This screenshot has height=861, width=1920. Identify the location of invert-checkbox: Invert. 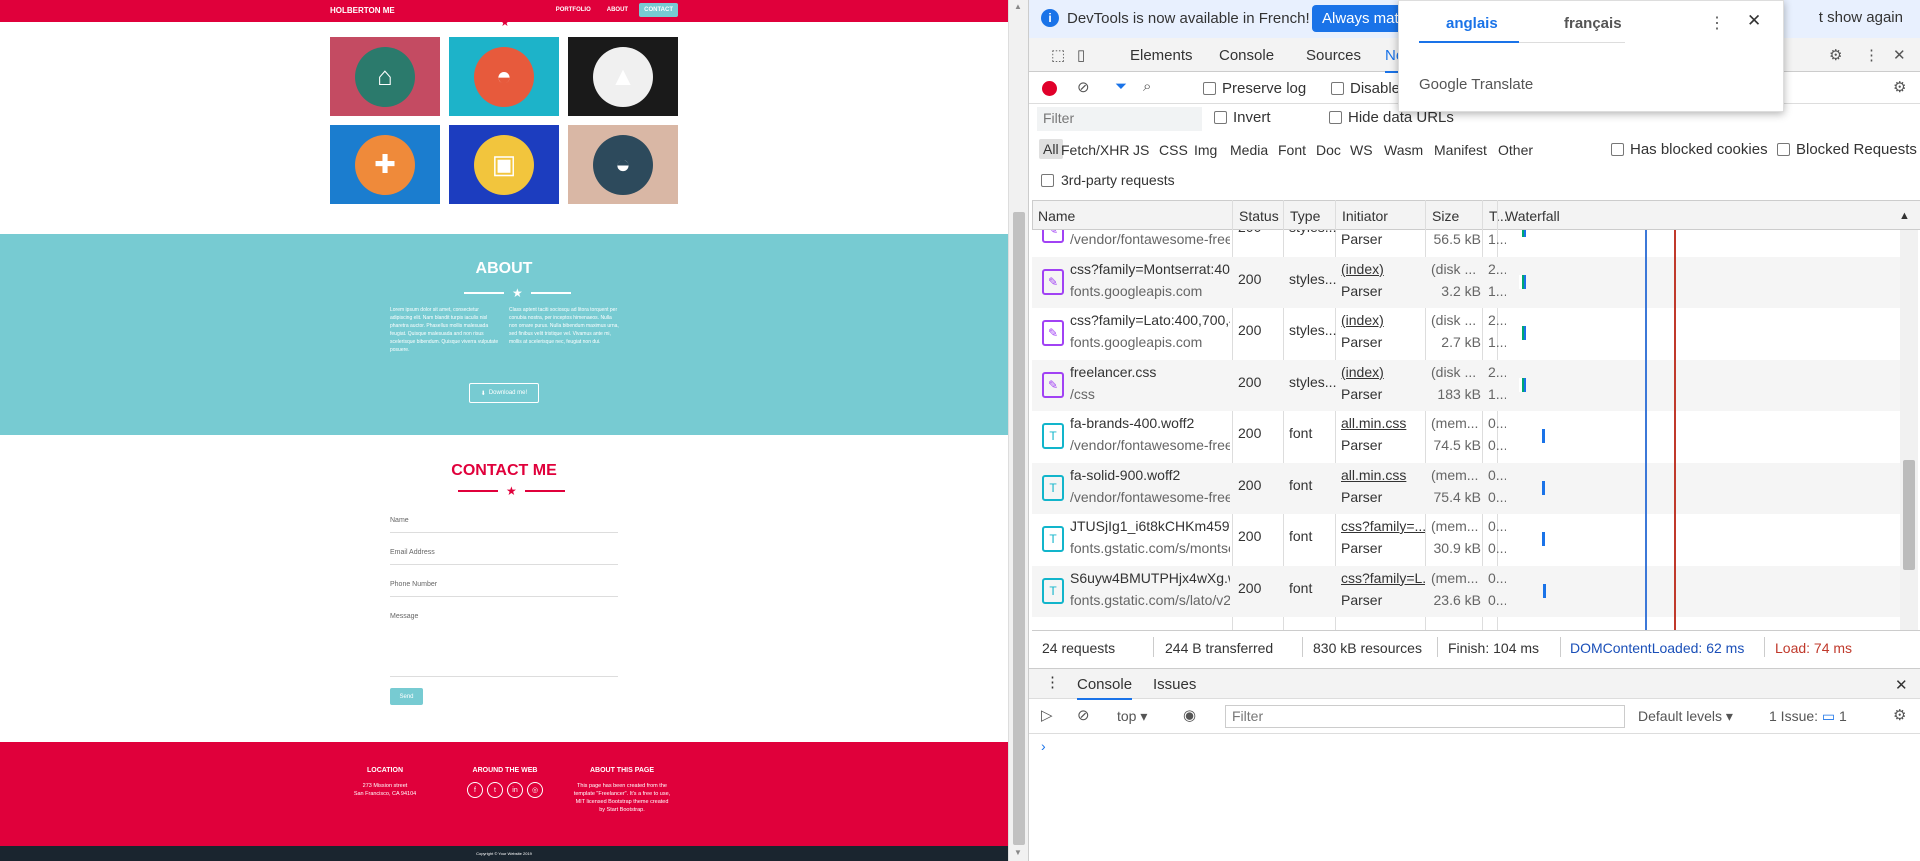
(1242, 117).